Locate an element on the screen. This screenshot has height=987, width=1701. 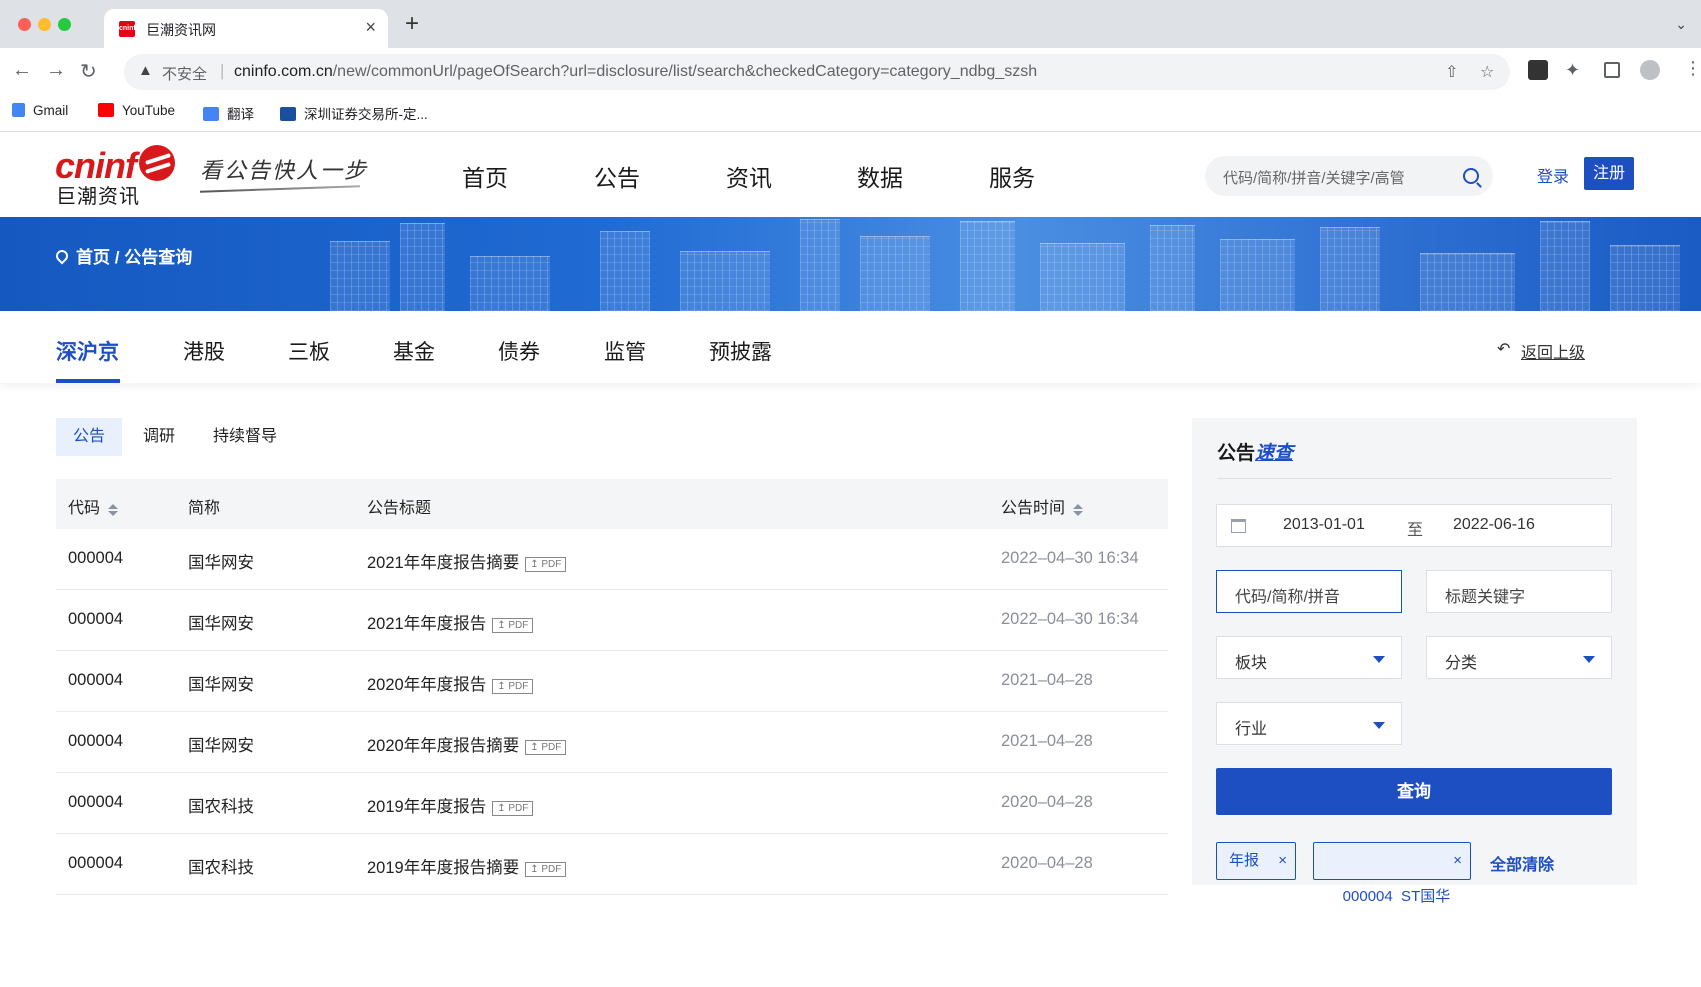
back-arrow-icon: ← is located at coordinates (22, 70).